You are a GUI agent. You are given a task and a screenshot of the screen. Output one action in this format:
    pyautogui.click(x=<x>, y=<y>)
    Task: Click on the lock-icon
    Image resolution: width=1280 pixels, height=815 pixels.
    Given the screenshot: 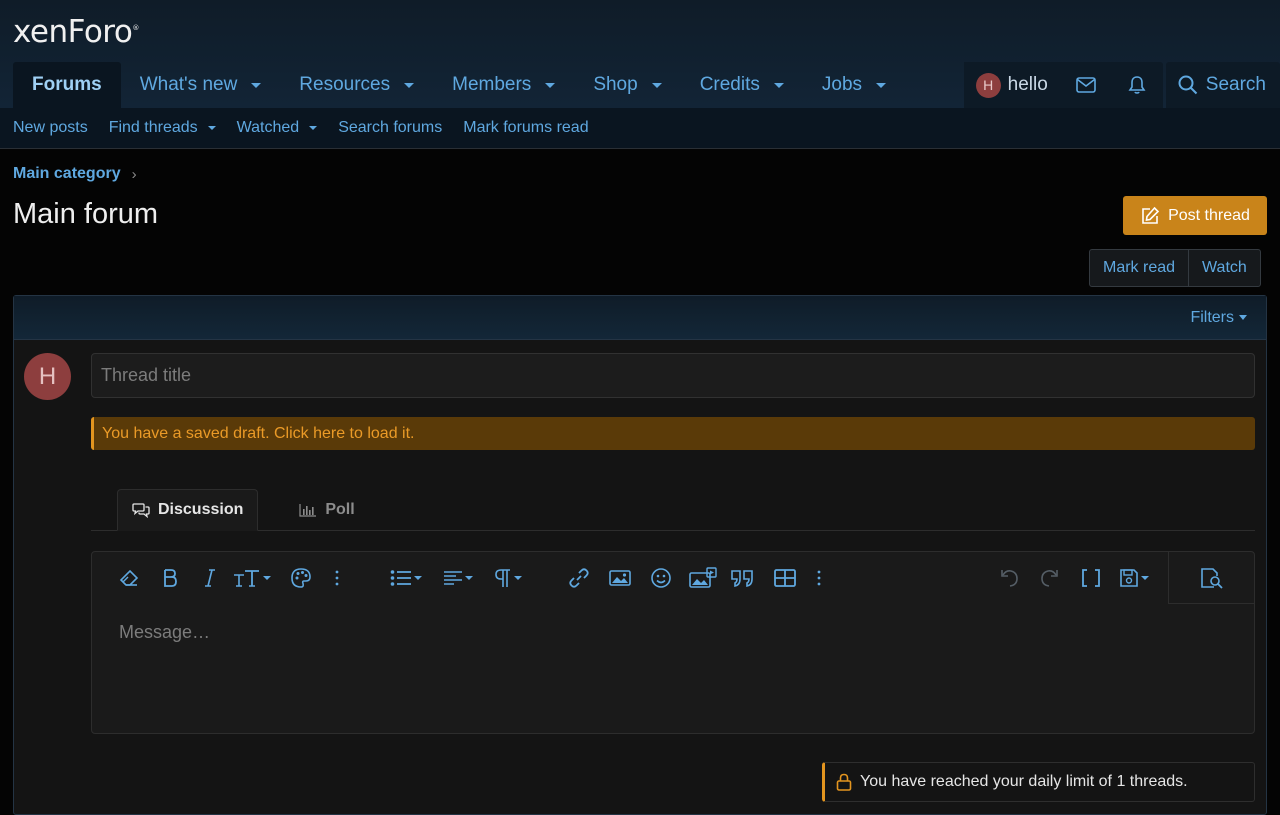 What is the action you would take?
    pyautogui.click(x=844, y=782)
    